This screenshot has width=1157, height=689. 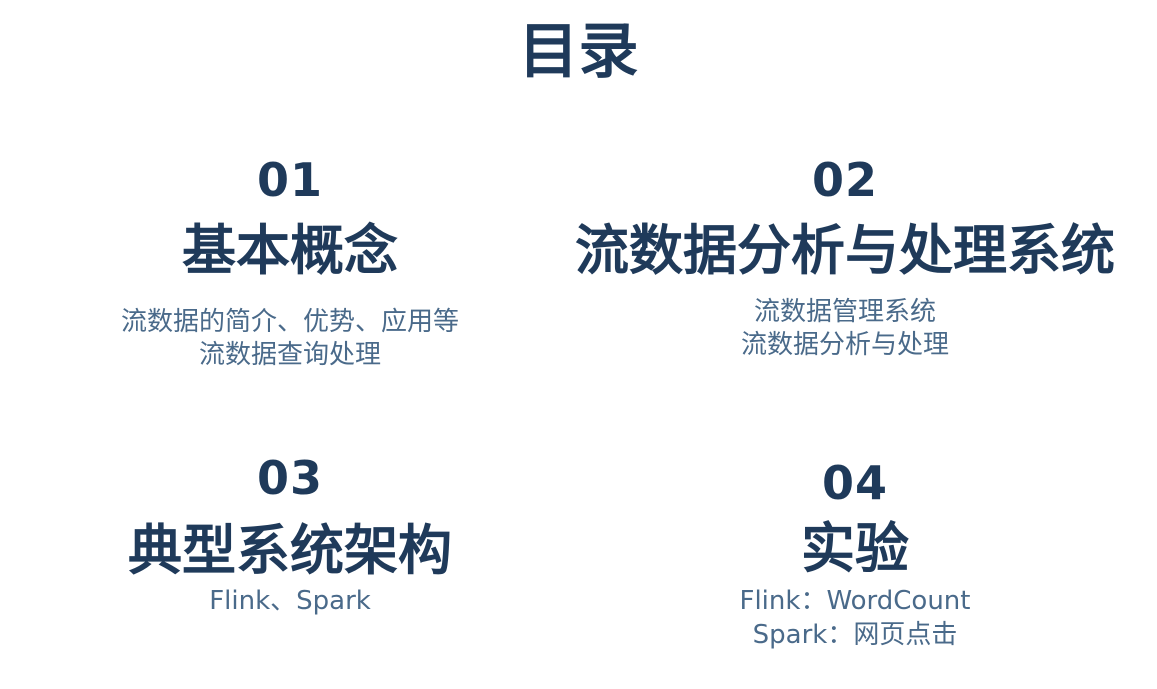 What do you see at coordinates (290, 550) in the screenshot?
I see `section-heading: 典型系统架构` at bounding box center [290, 550].